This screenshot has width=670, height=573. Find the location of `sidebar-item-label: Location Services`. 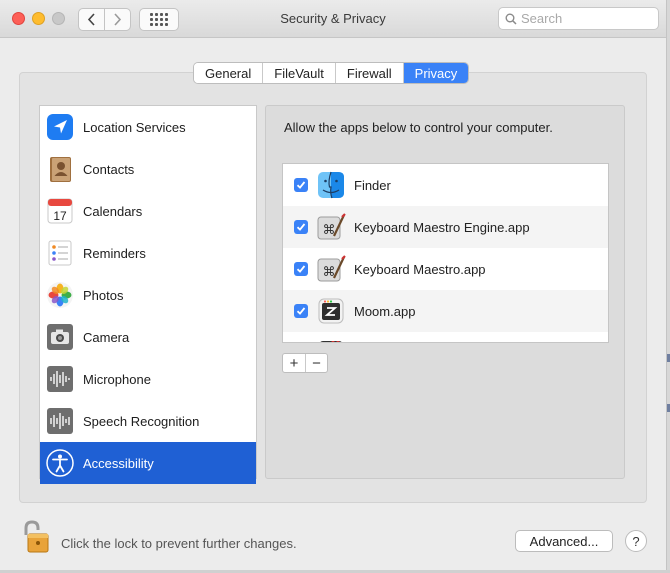

sidebar-item-label: Location Services is located at coordinates (134, 127).